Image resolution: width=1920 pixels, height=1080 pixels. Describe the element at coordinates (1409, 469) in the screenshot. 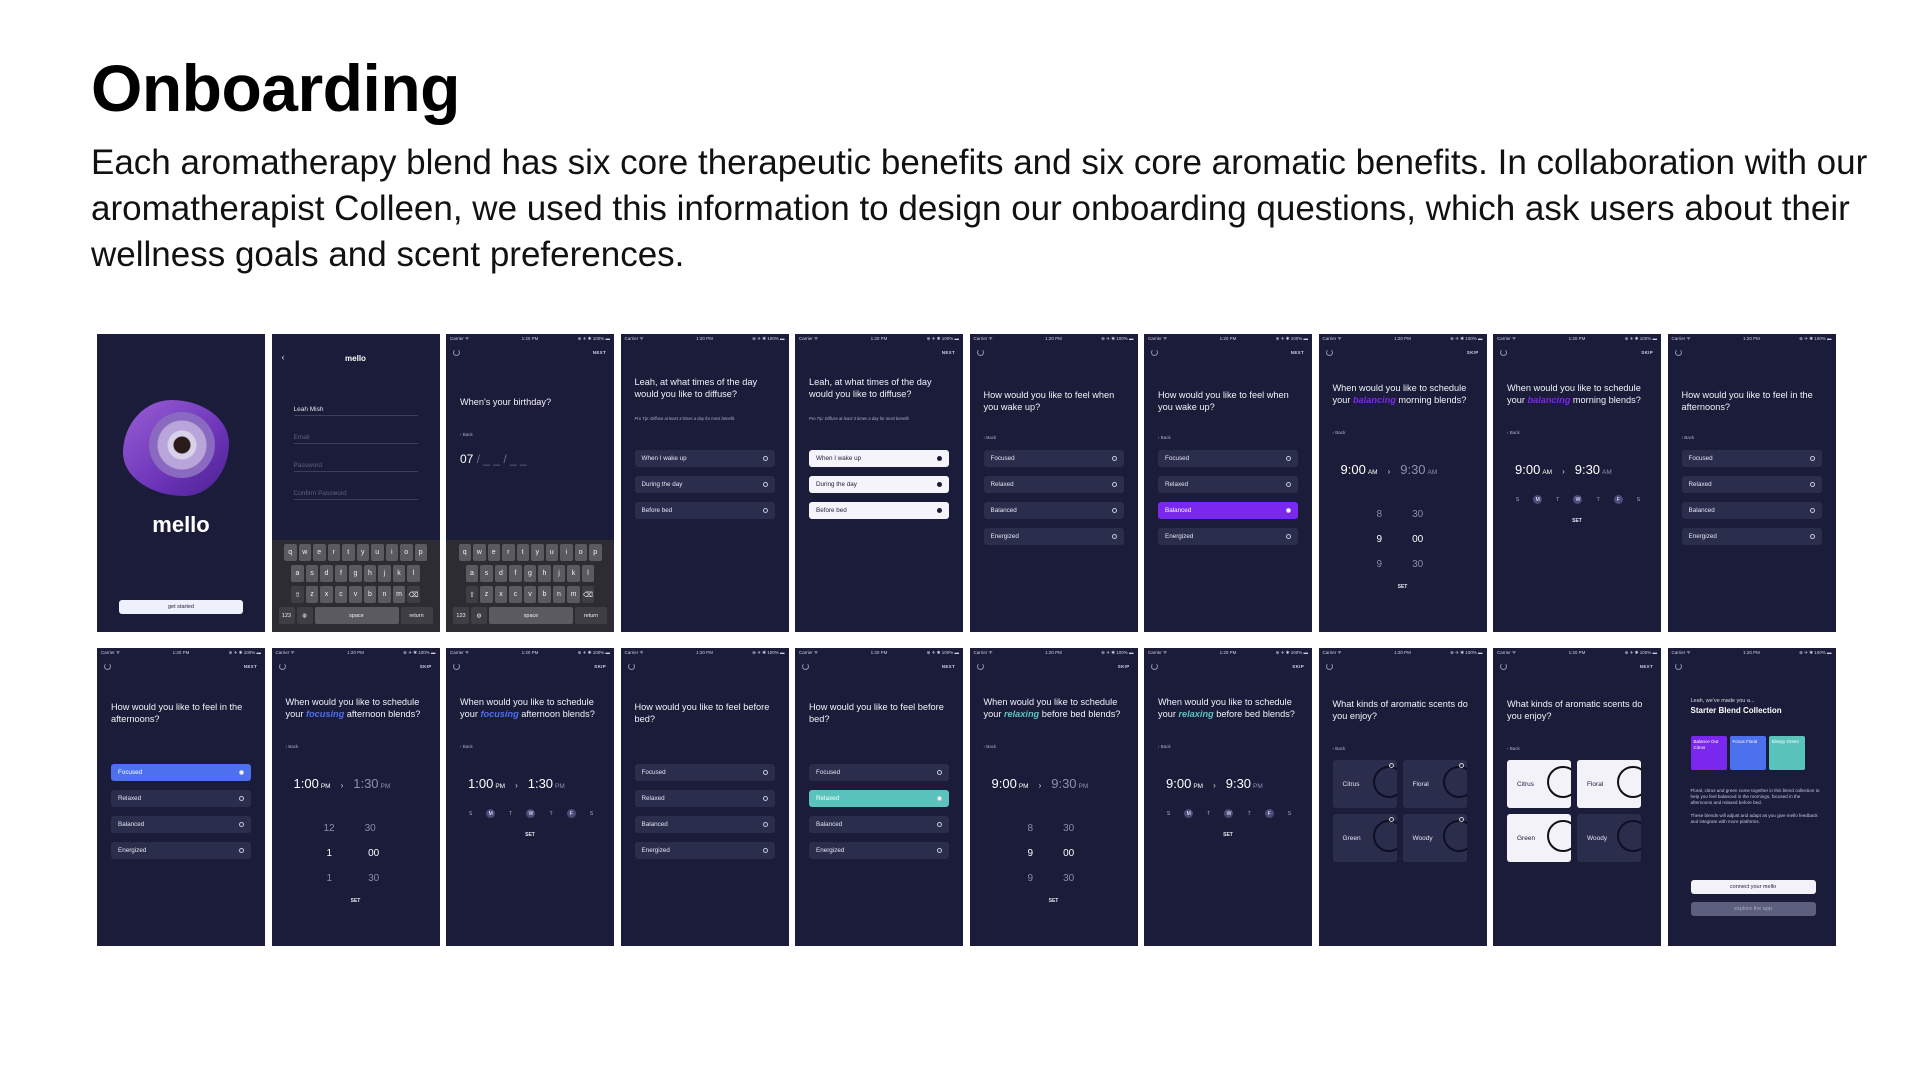

I see `time-range: 9:00 AM › 9:30 AM` at that location.